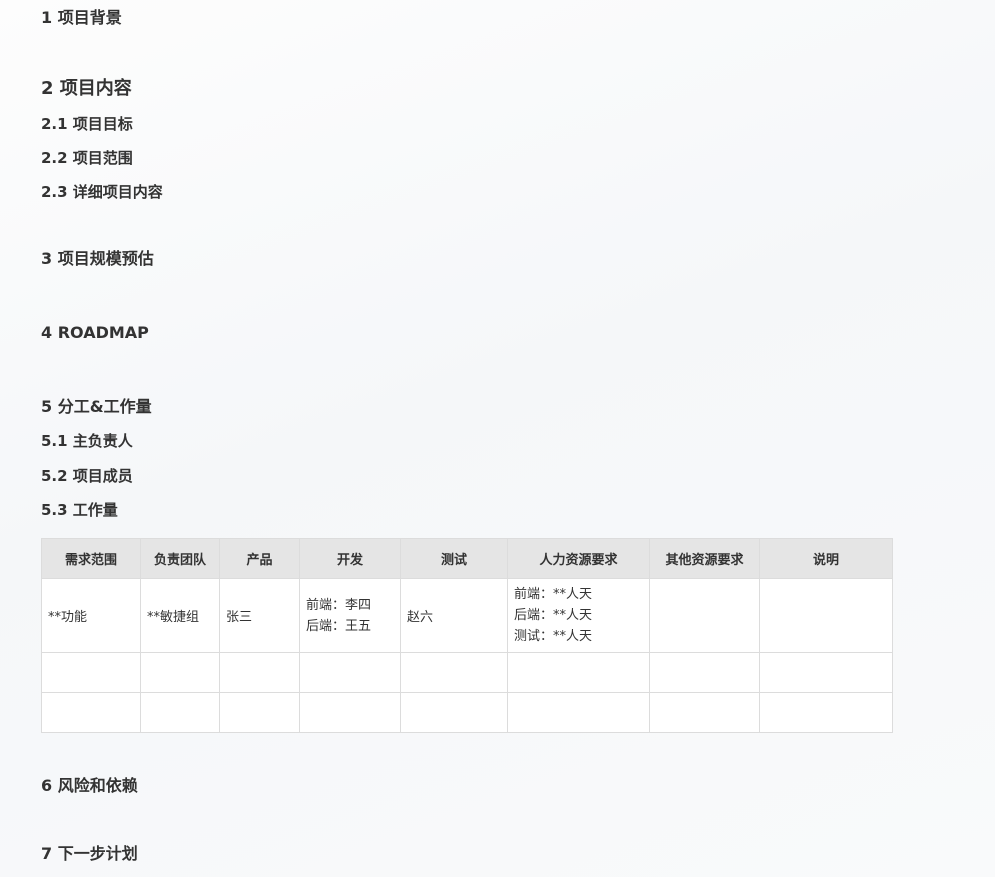 The width and height of the screenshot is (995, 877). What do you see at coordinates (259, 615) in the screenshot?
I see `cell-product: 张三` at bounding box center [259, 615].